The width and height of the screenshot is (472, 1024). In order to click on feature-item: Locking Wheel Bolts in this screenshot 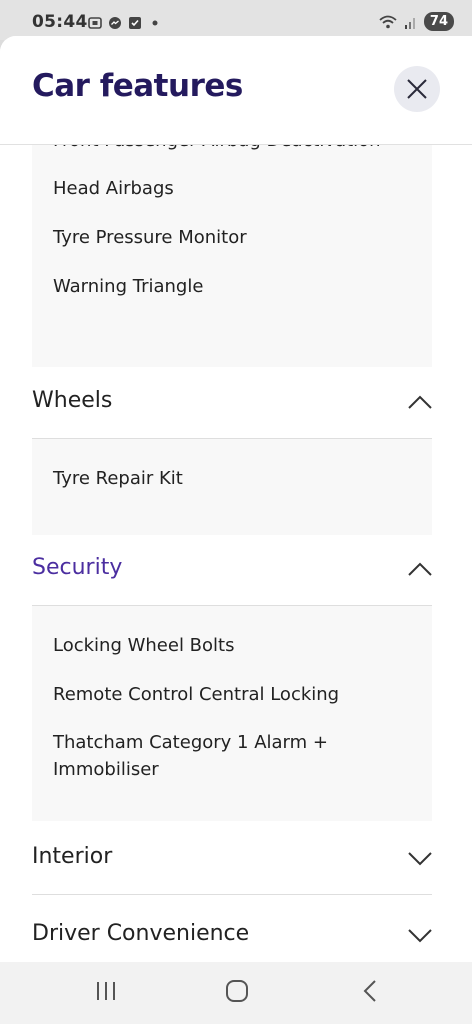, I will do `click(144, 645)`.